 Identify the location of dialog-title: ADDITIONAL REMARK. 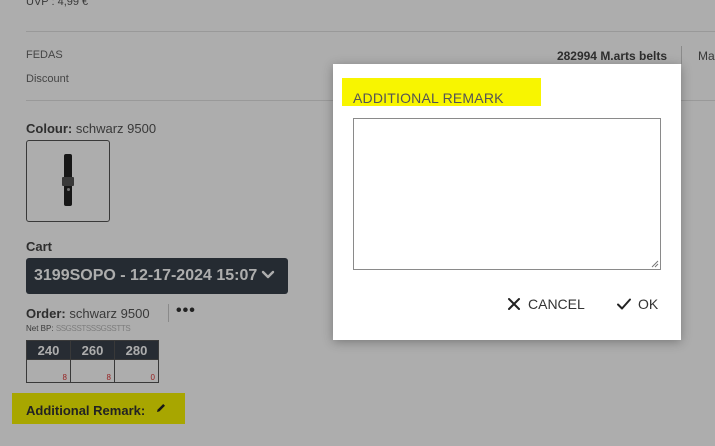
(428, 98).